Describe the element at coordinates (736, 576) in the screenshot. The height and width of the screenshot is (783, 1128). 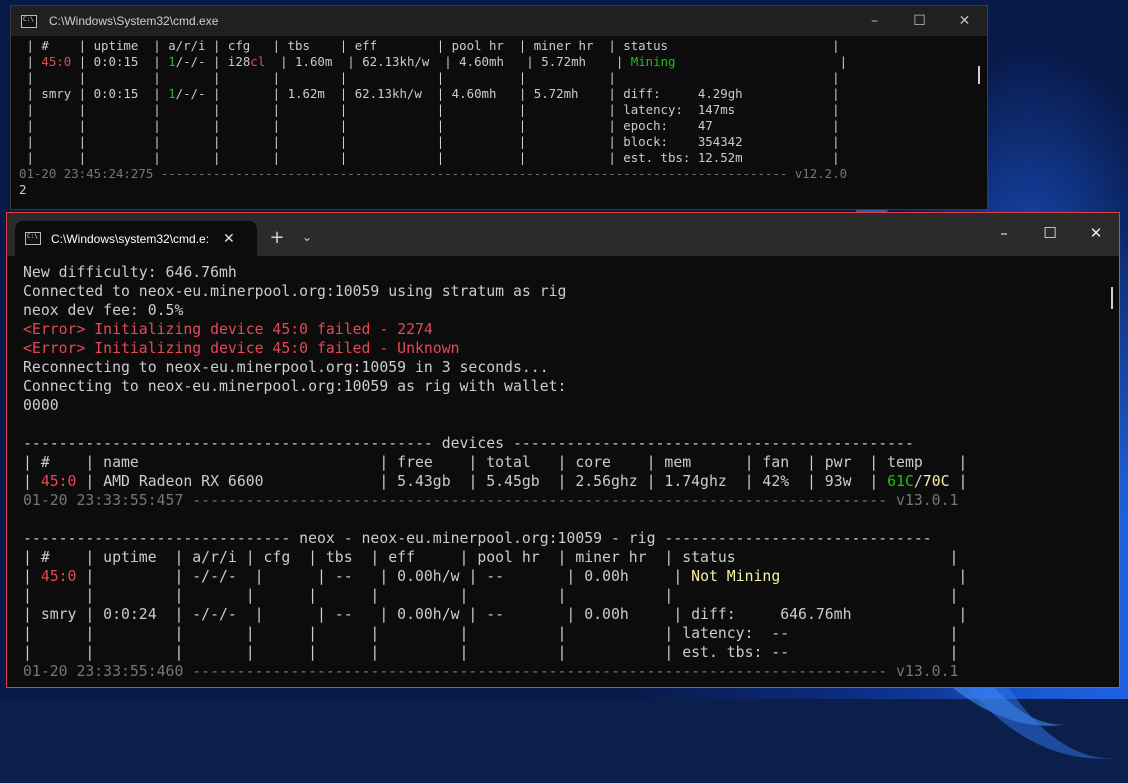
I see `console-text: Not Mining` at that location.